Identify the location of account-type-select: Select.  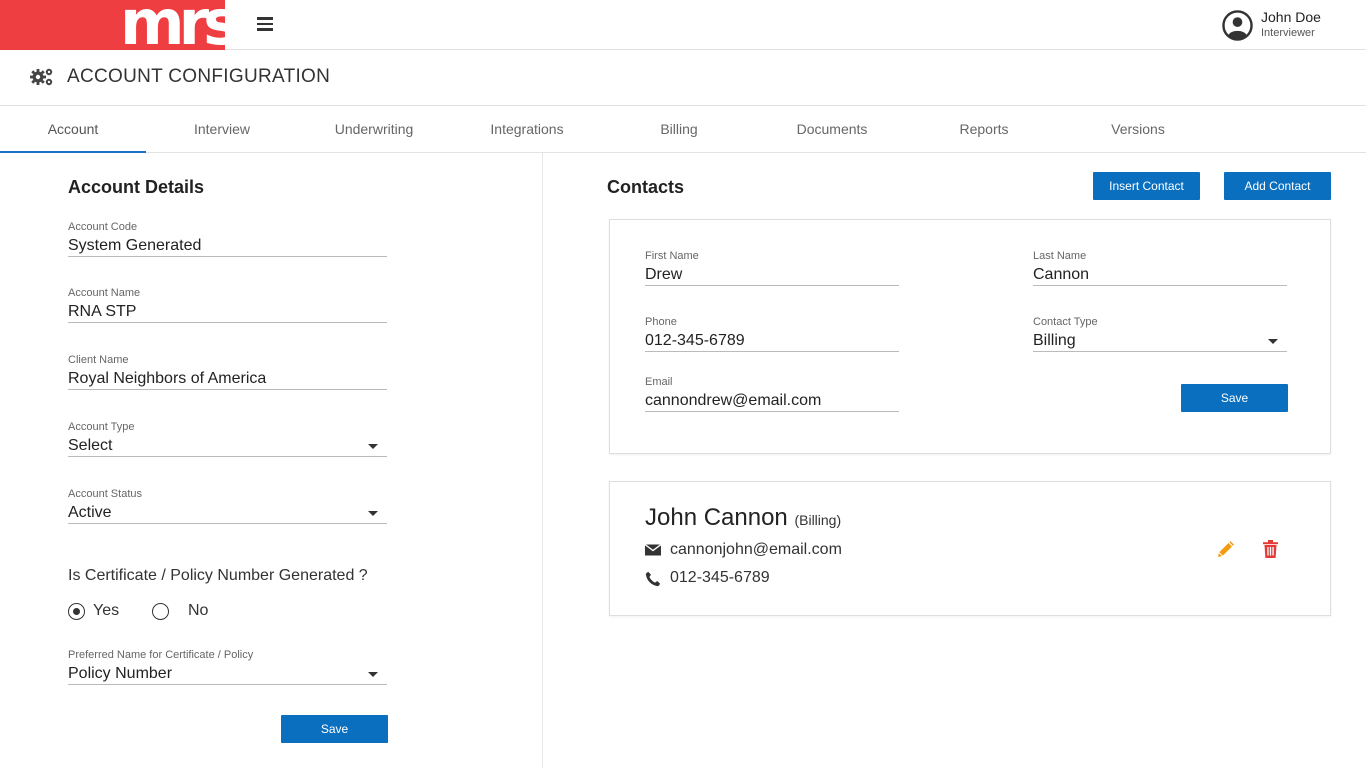
(227, 446).